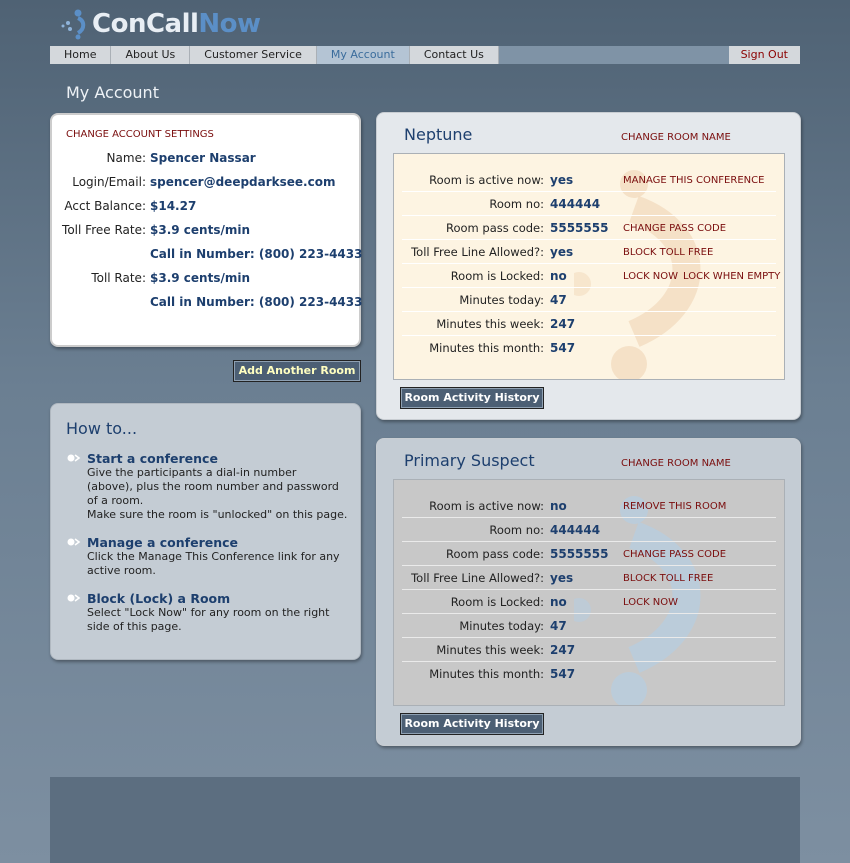 The width and height of the screenshot is (850, 863). Describe the element at coordinates (731, 276) in the screenshot. I see `lock-when-empty-link: LOCK WHEN EMPTY` at that location.